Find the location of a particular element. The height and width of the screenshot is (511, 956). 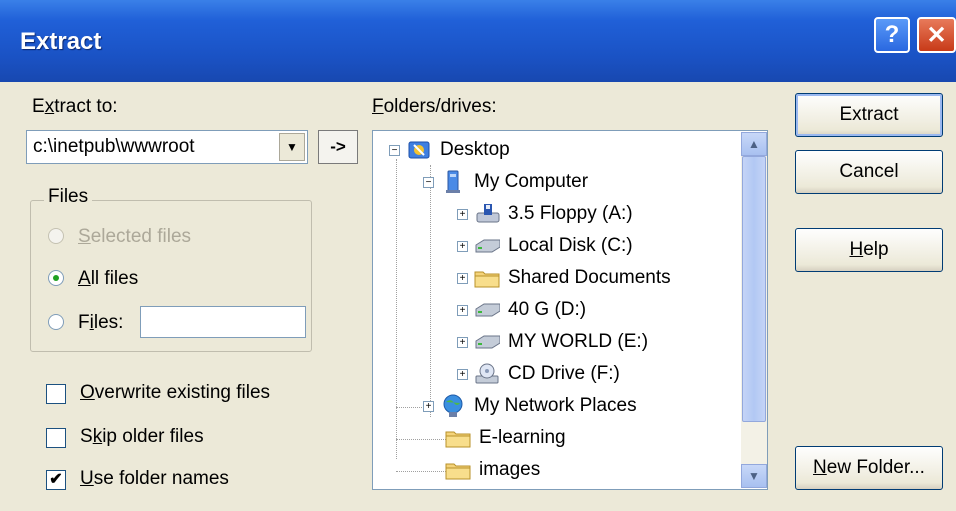

tree-item-label: My Computer is located at coordinates (531, 181).